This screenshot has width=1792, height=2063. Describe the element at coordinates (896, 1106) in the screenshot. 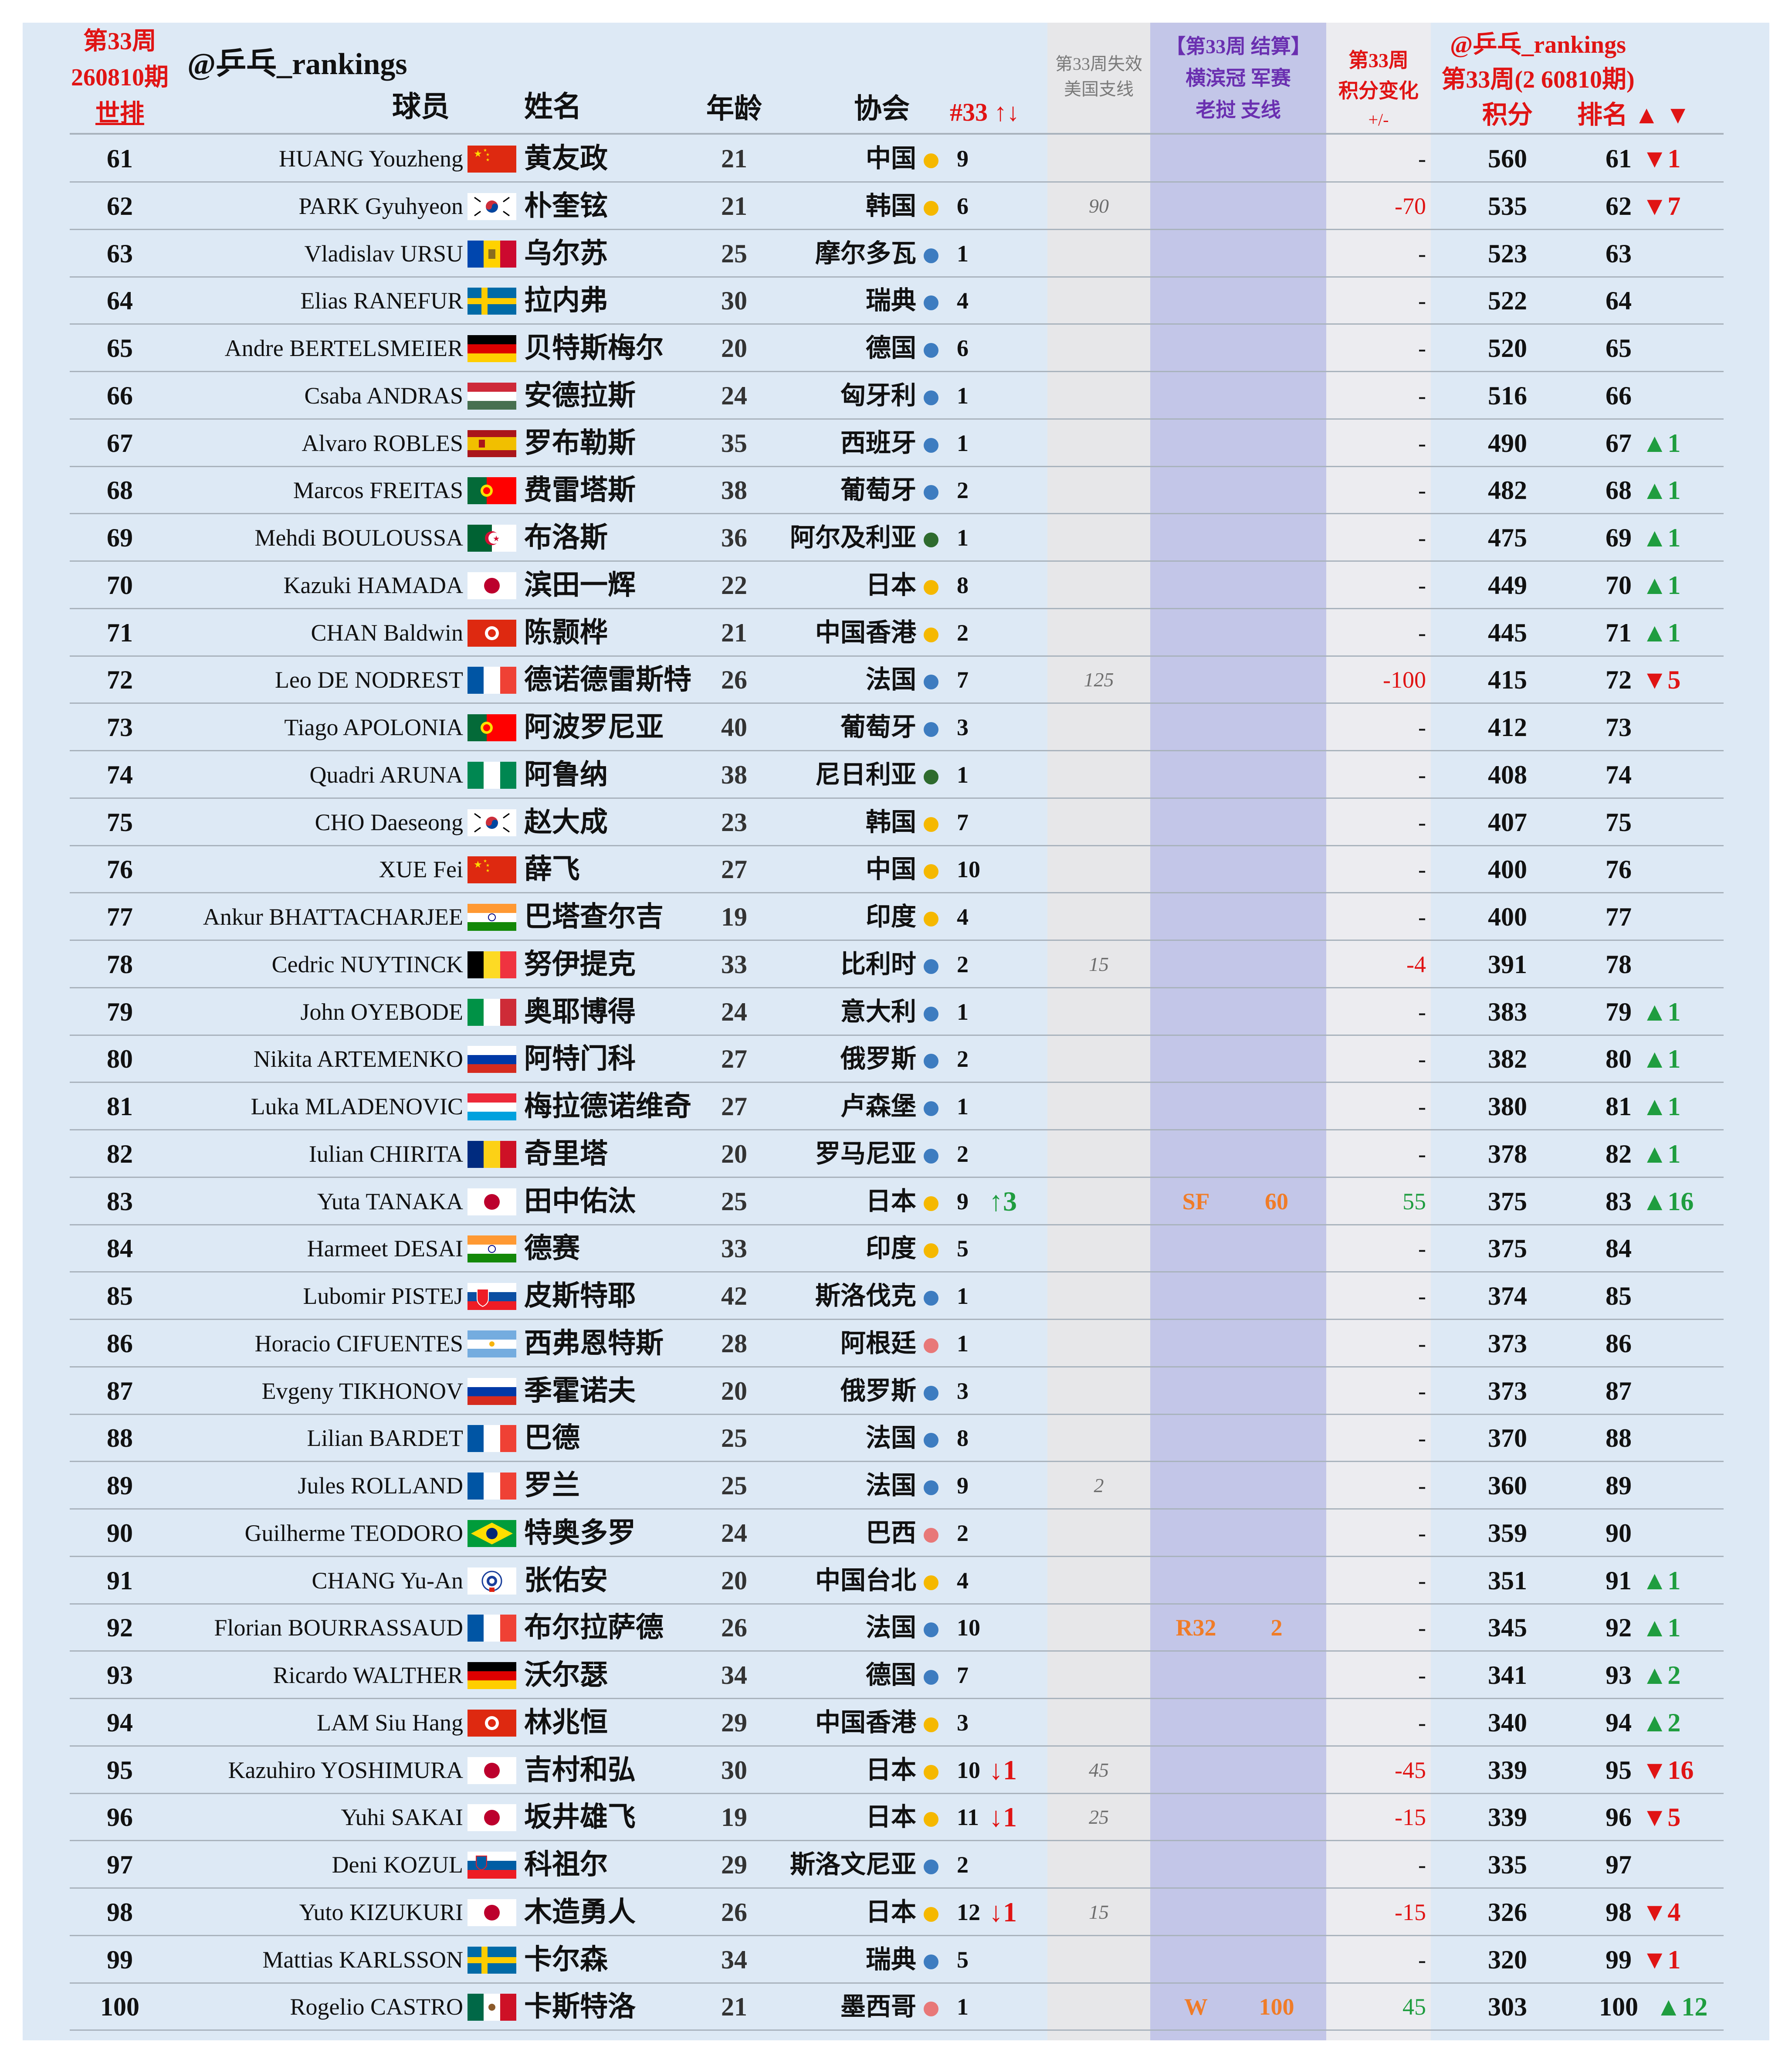

I see `table-row: 81 Luka MLADENOVIC 梅拉德诺维奇 27 卢森堡 1-380 81 ▲1` at that location.